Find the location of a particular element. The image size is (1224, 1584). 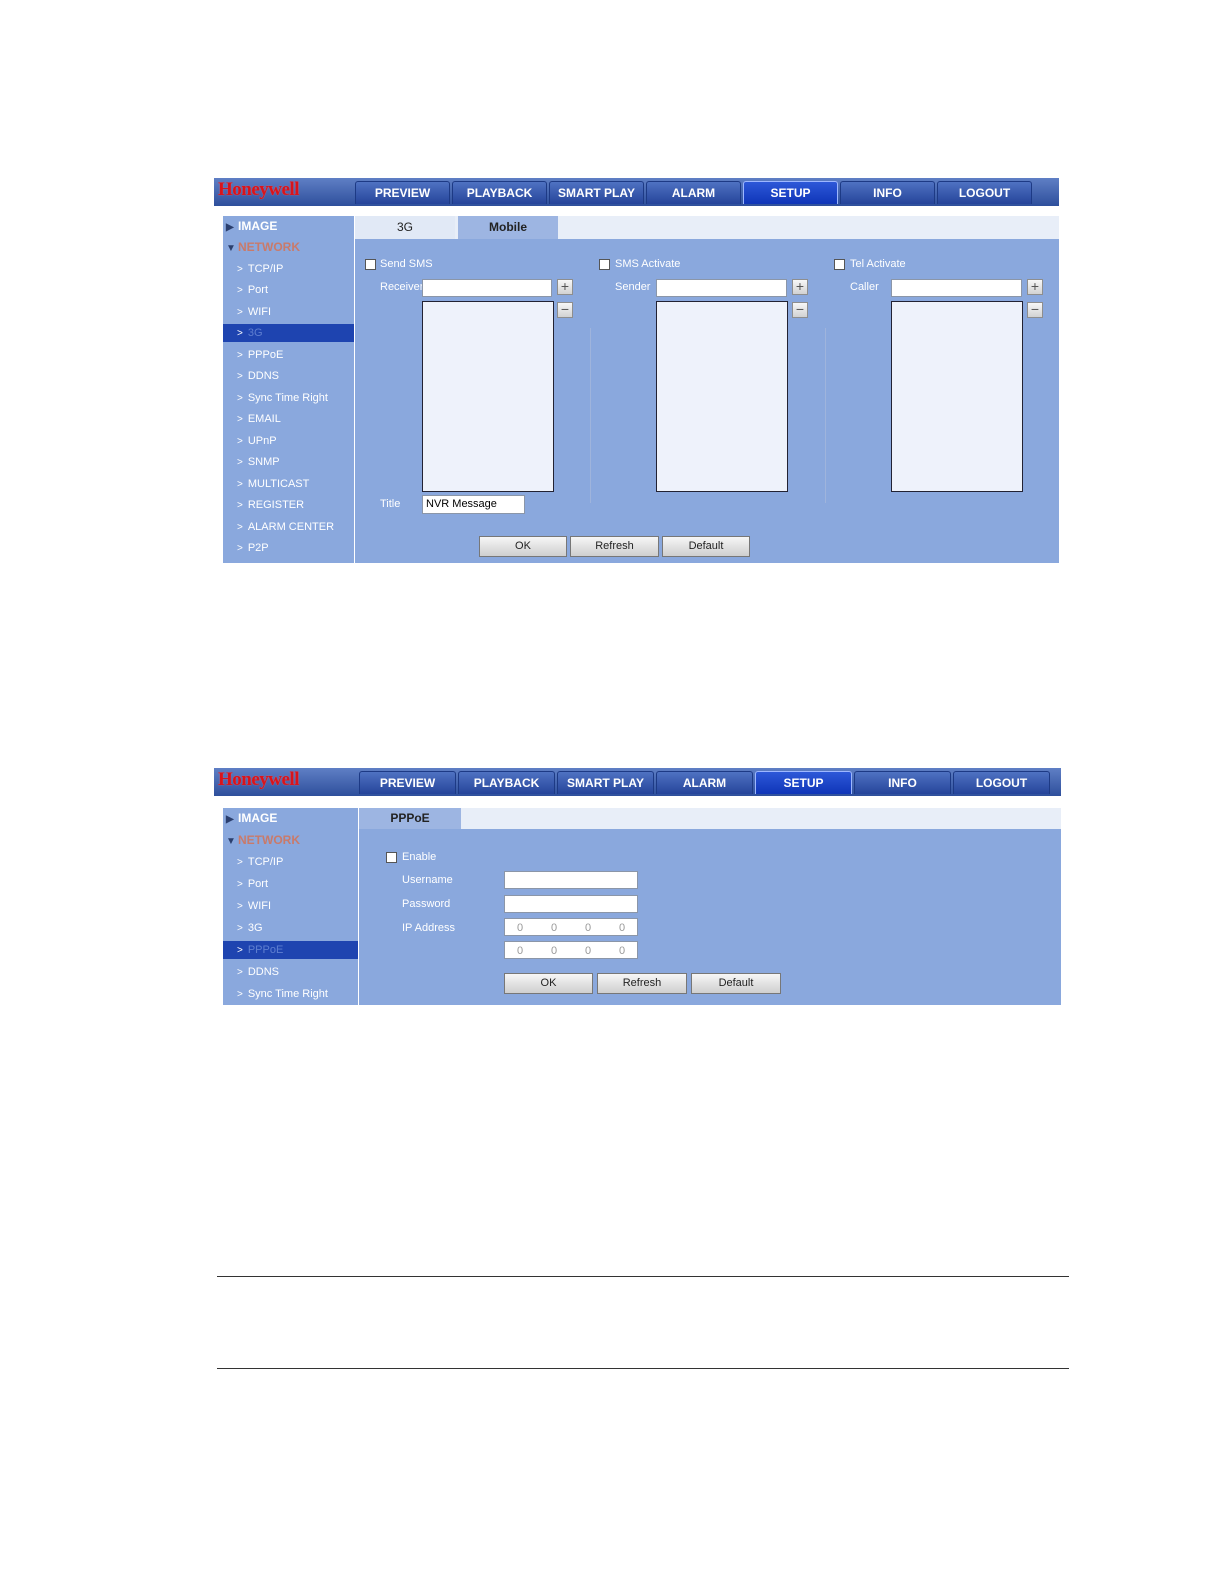

add-receiver-button: + is located at coordinates (565, 287).